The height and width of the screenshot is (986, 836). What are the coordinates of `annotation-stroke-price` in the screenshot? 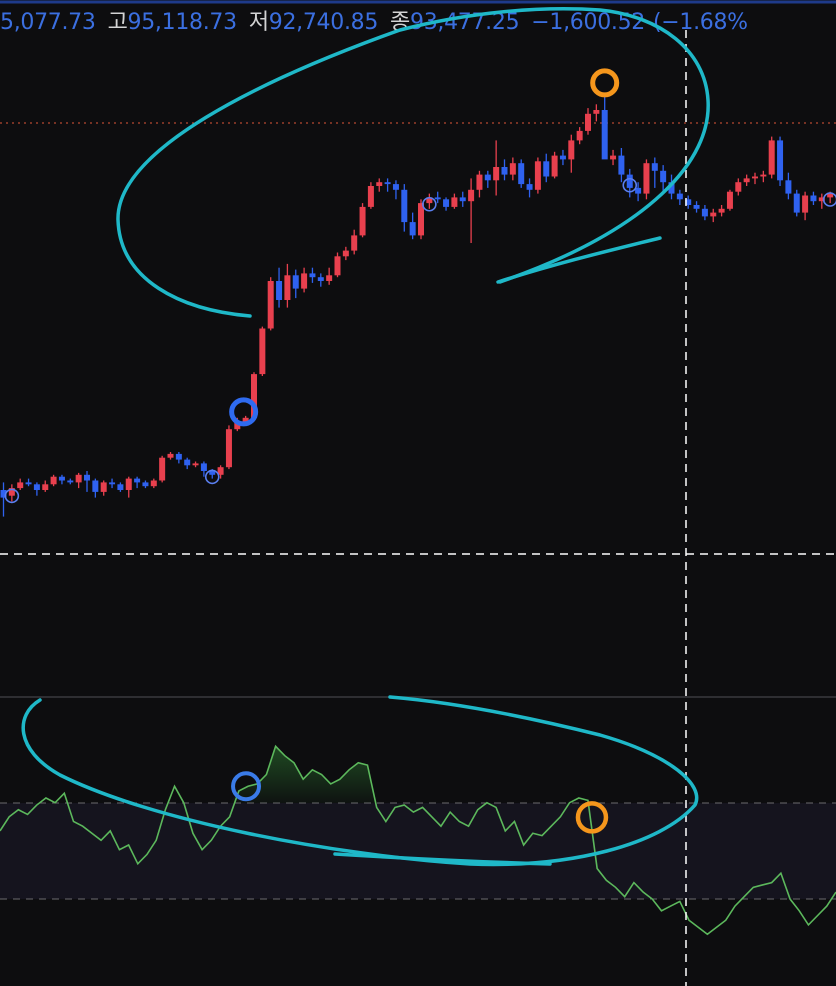 It's located at (579, 260).